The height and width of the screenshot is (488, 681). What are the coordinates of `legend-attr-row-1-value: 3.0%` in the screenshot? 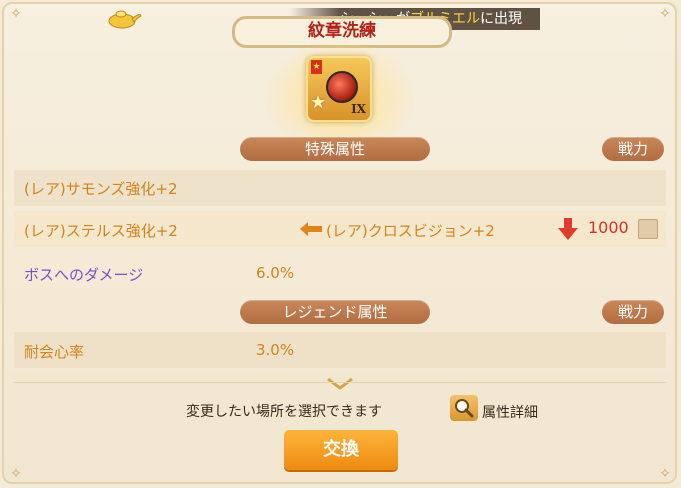 It's located at (275, 350).